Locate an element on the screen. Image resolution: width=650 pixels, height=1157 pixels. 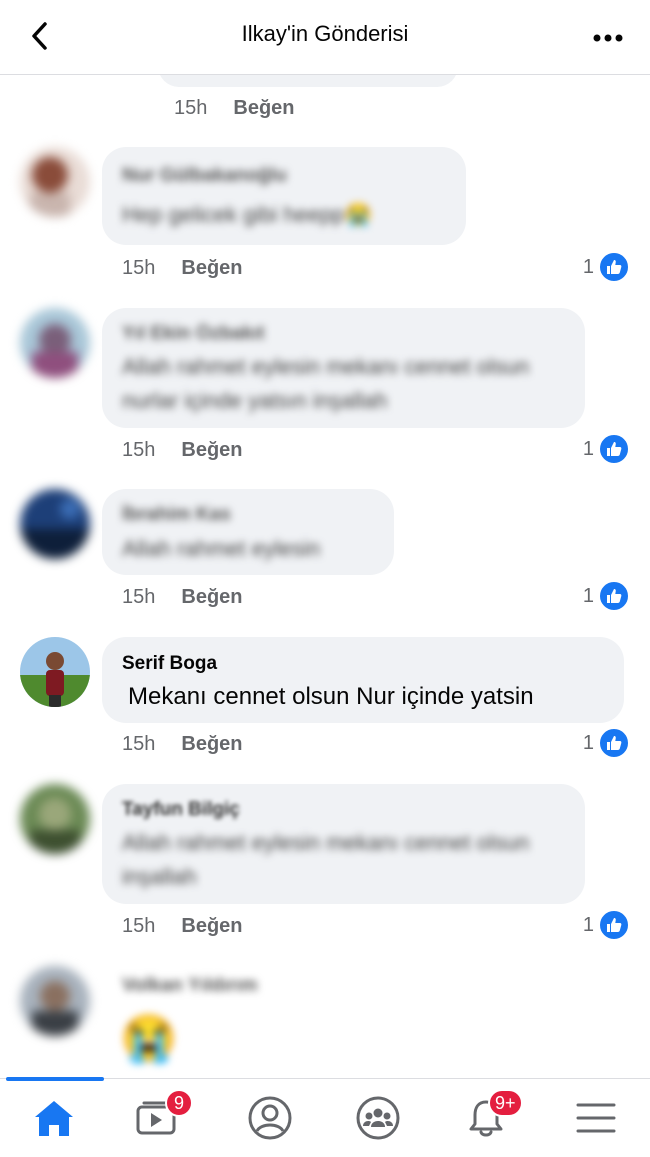
comment-text: 😭 is located at coordinates (149, 1038).